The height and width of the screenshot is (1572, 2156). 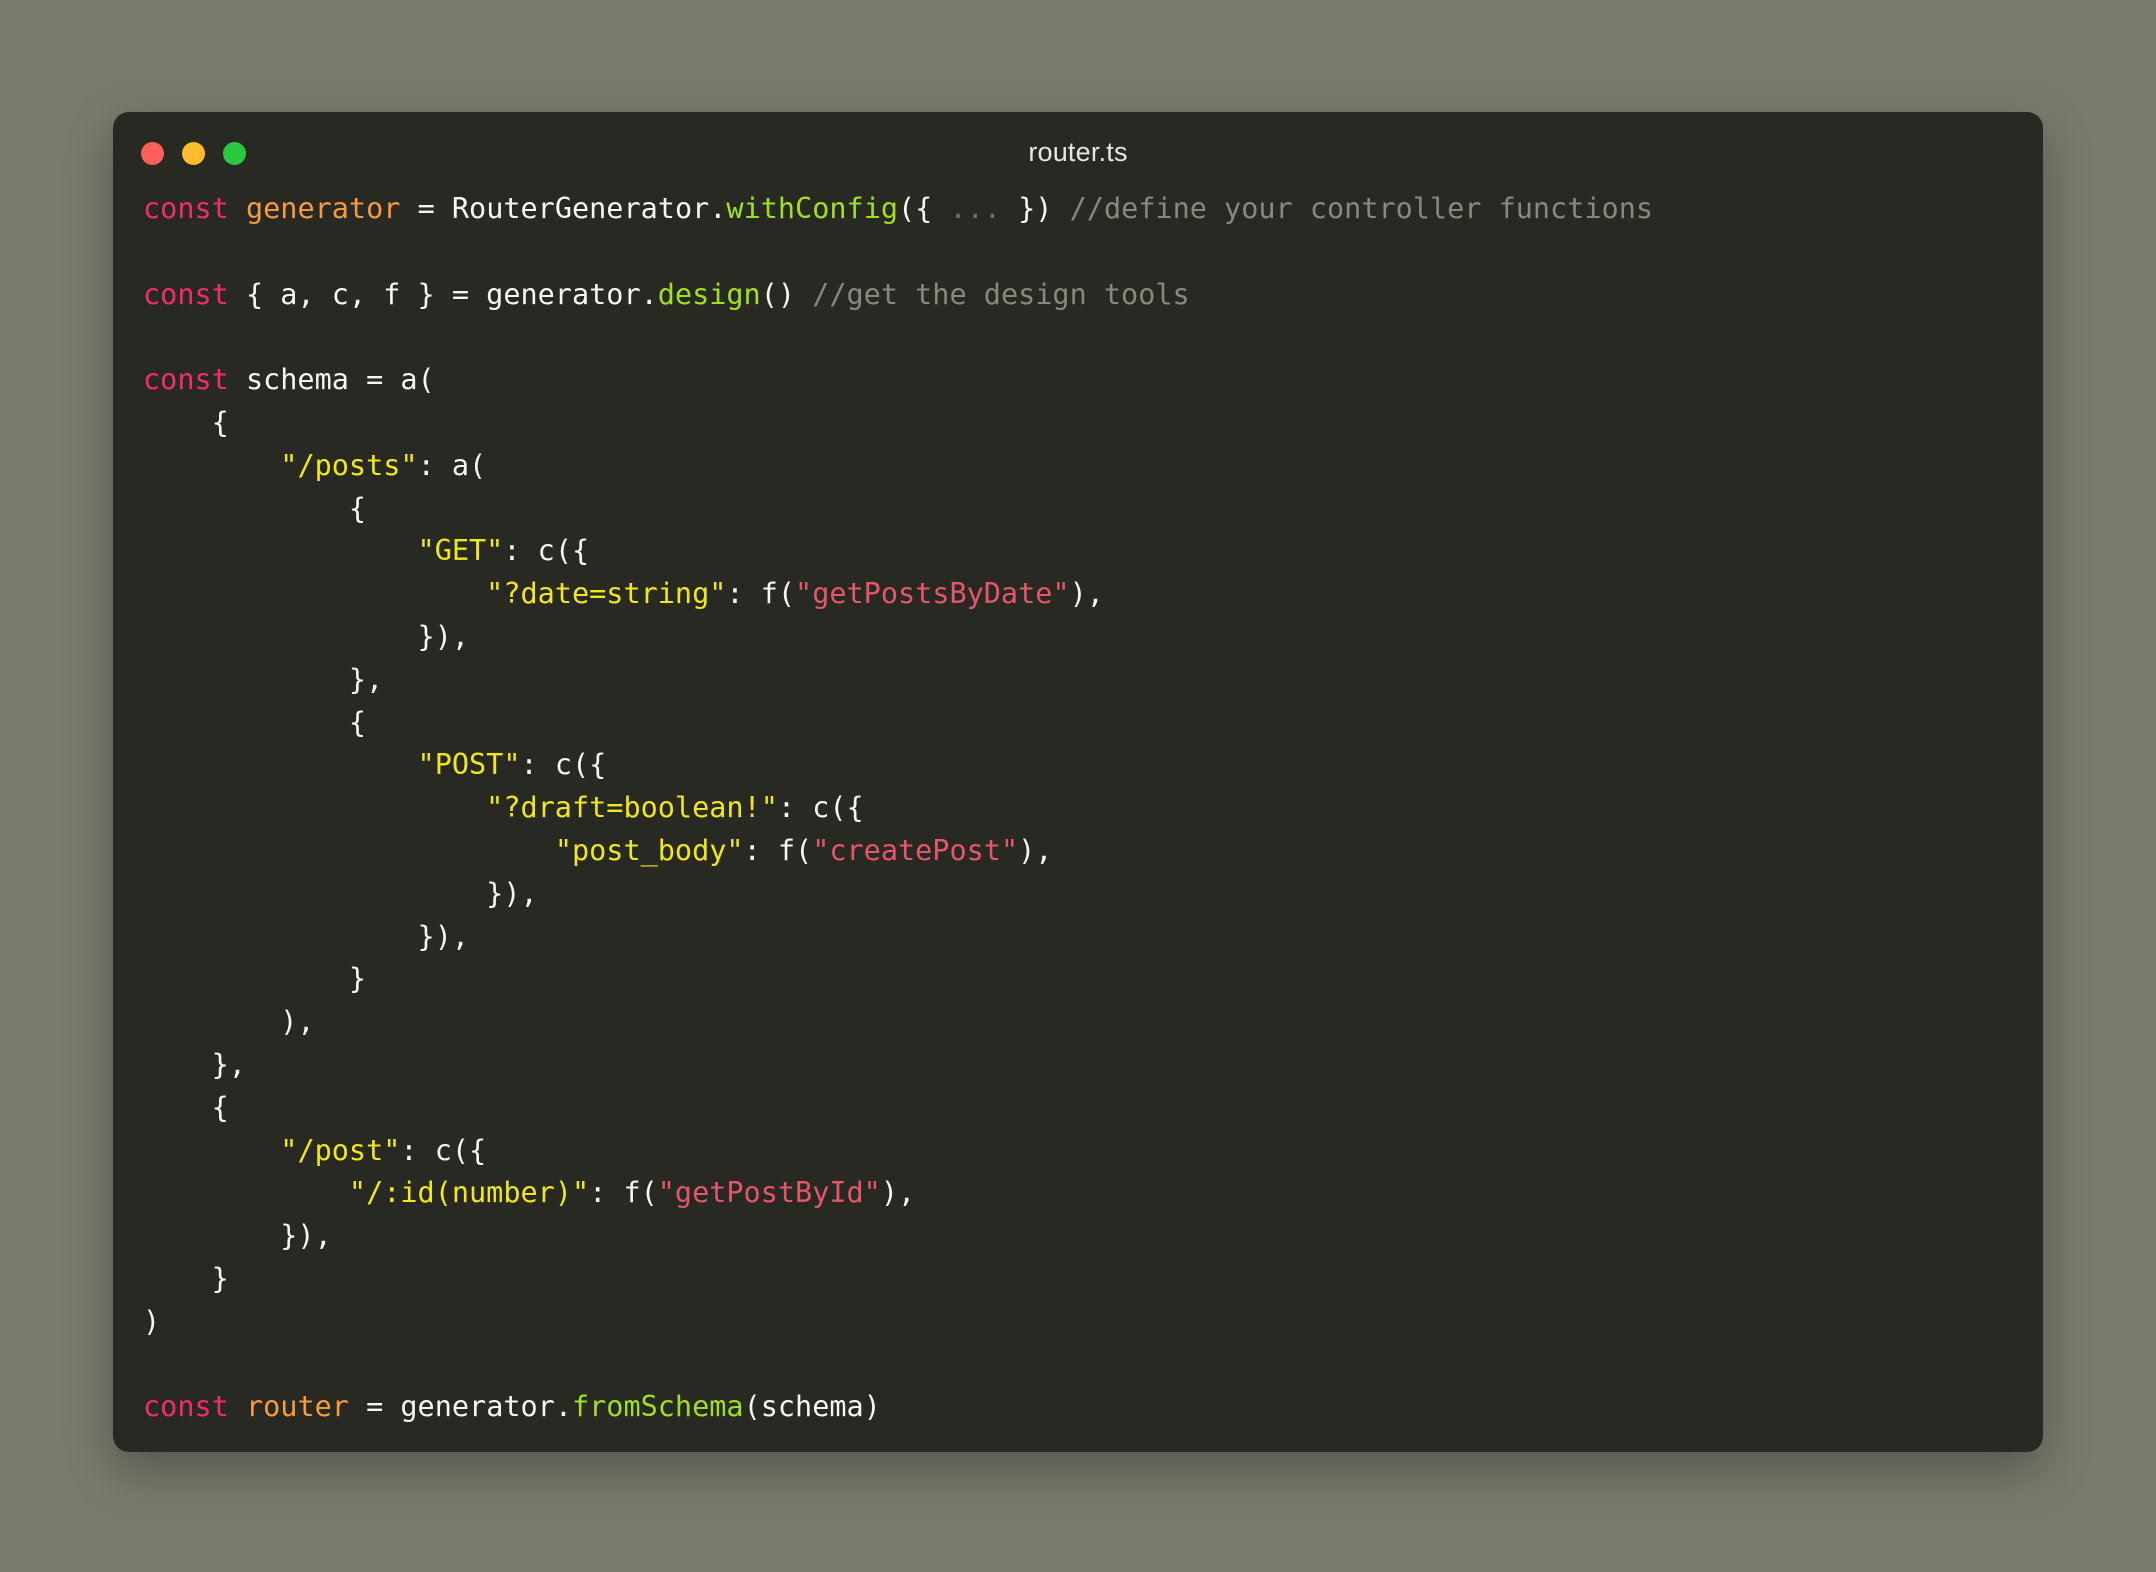 I want to click on code-token-plain: }), so click(x=1035, y=208).